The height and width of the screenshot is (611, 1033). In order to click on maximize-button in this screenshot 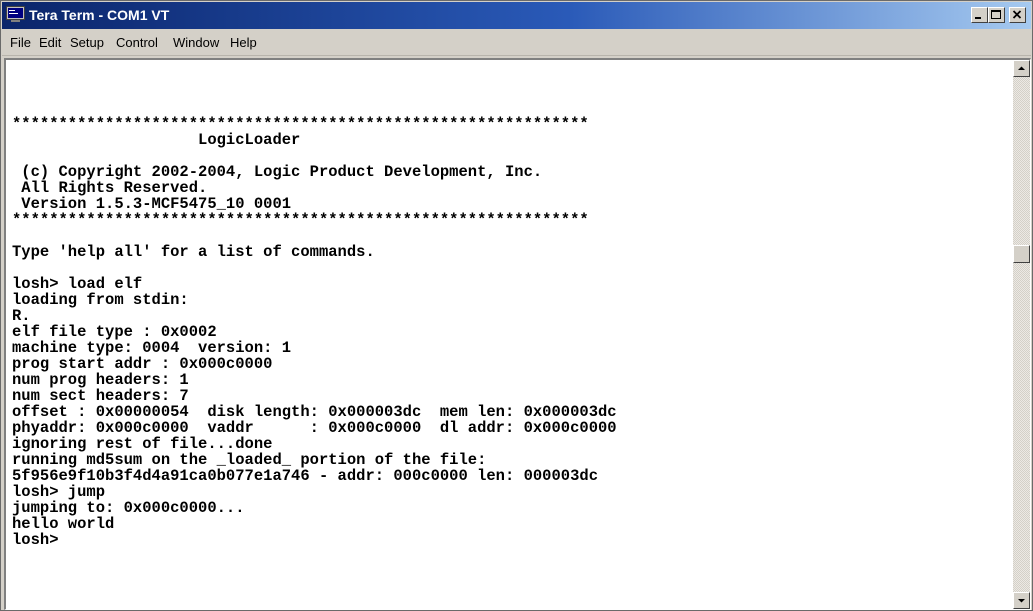, I will do `click(996, 15)`.